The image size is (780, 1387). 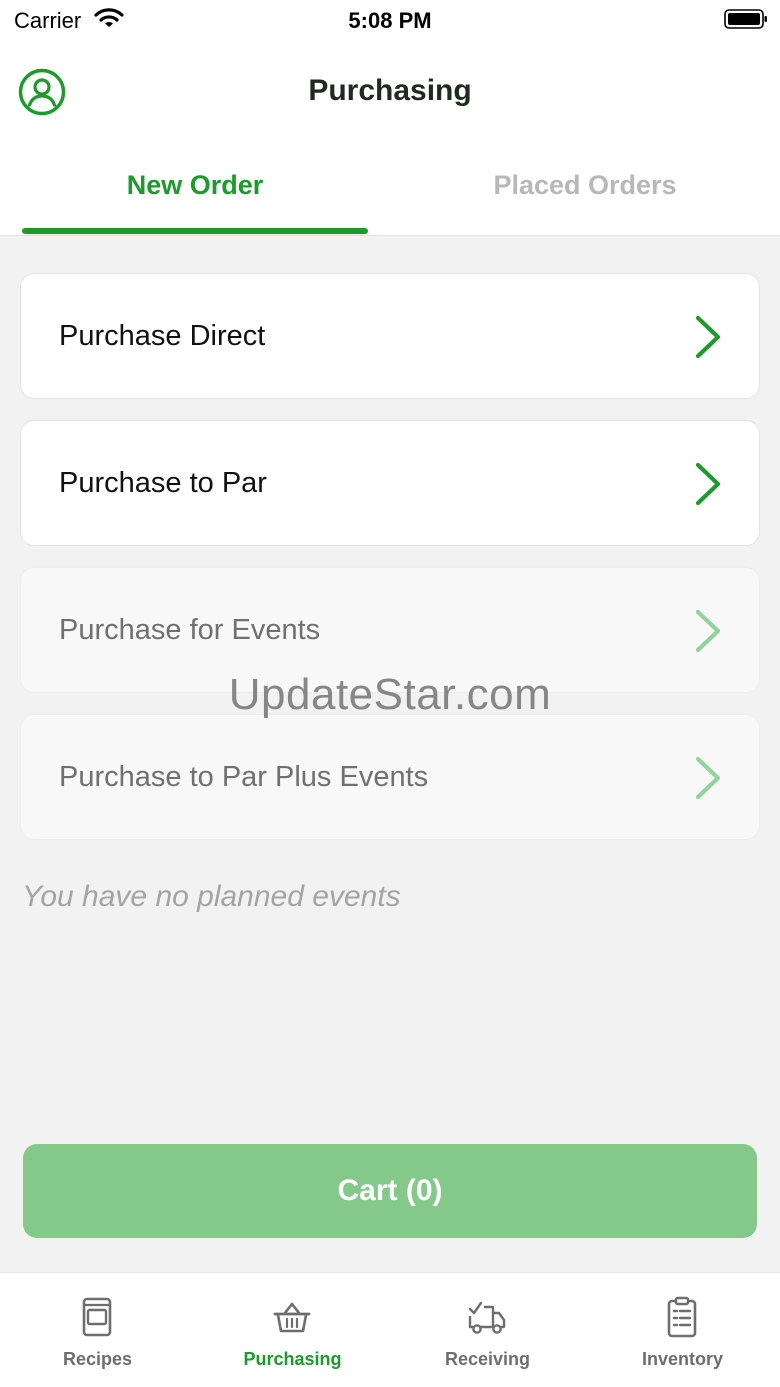 I want to click on purchase-to-par-plus-events-option: Purchase to Par Plus Events, so click(x=390, y=777).